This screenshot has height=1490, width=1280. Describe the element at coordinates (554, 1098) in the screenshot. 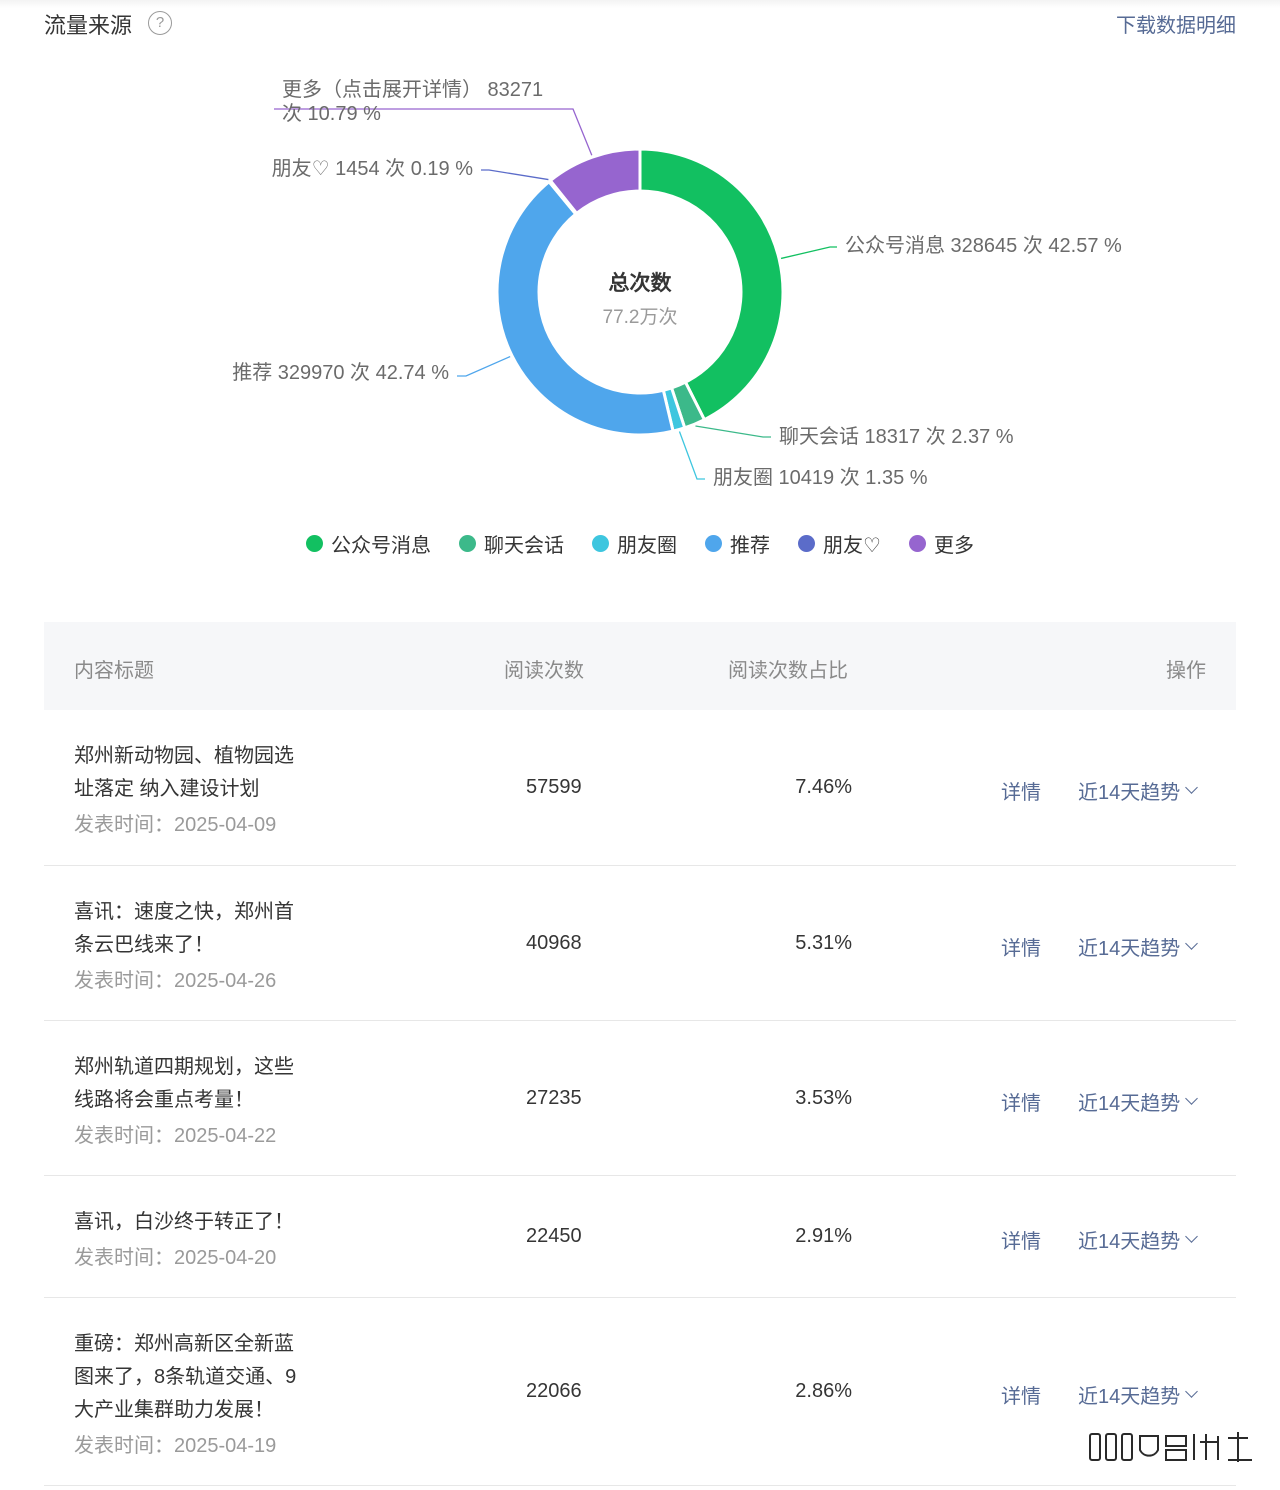

I see `read-count: 27235` at that location.